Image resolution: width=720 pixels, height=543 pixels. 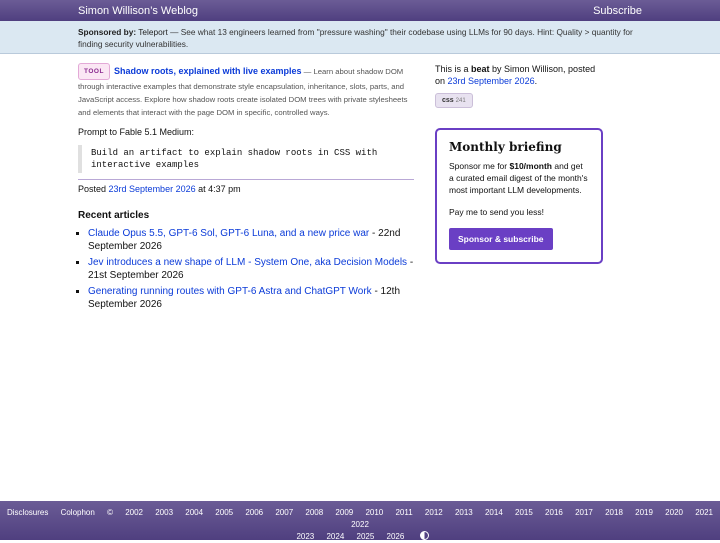 What do you see at coordinates (614, 512) in the screenshot?
I see `footer-year-link: 2018` at bounding box center [614, 512].